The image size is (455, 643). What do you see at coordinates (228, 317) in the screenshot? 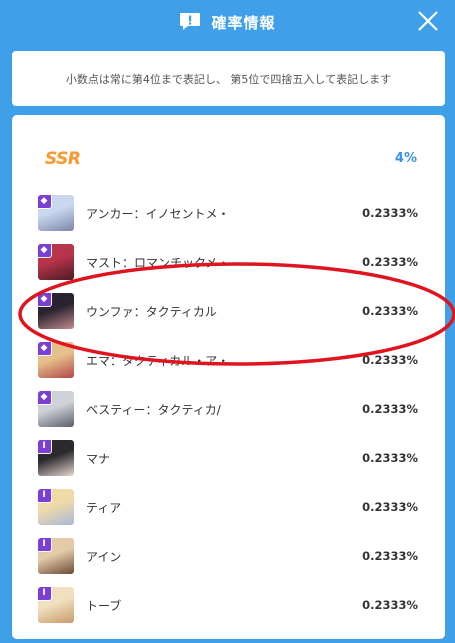
I see `list-item: ◆ ウンファ：タクティカル 0.2333%` at bounding box center [228, 317].